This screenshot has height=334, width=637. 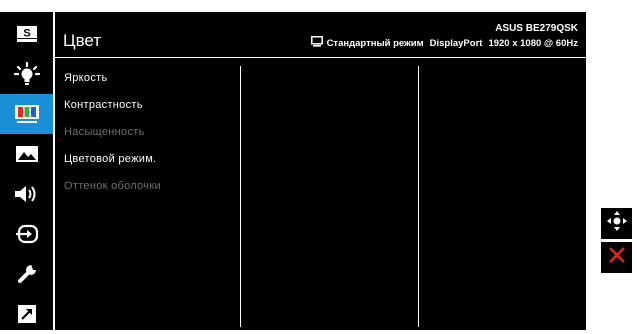 What do you see at coordinates (375, 43) in the screenshot?
I see `status-mode: Стандартный режим` at bounding box center [375, 43].